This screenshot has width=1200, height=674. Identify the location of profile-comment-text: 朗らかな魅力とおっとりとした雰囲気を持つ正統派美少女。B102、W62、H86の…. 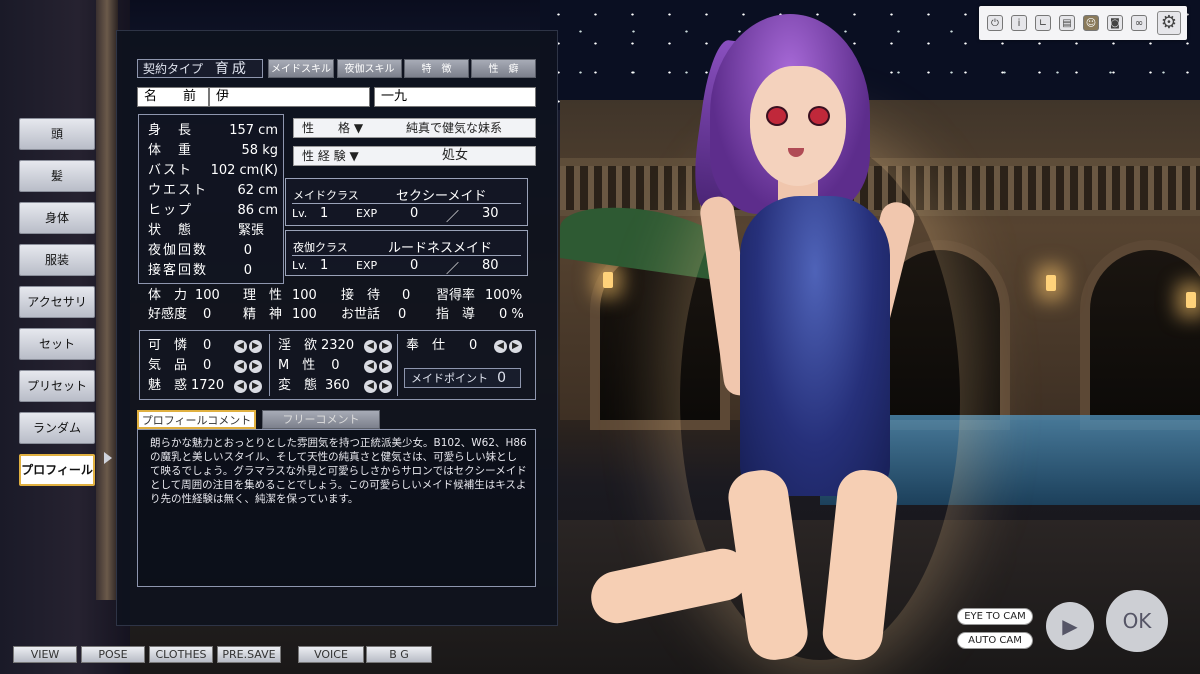
(336, 508).